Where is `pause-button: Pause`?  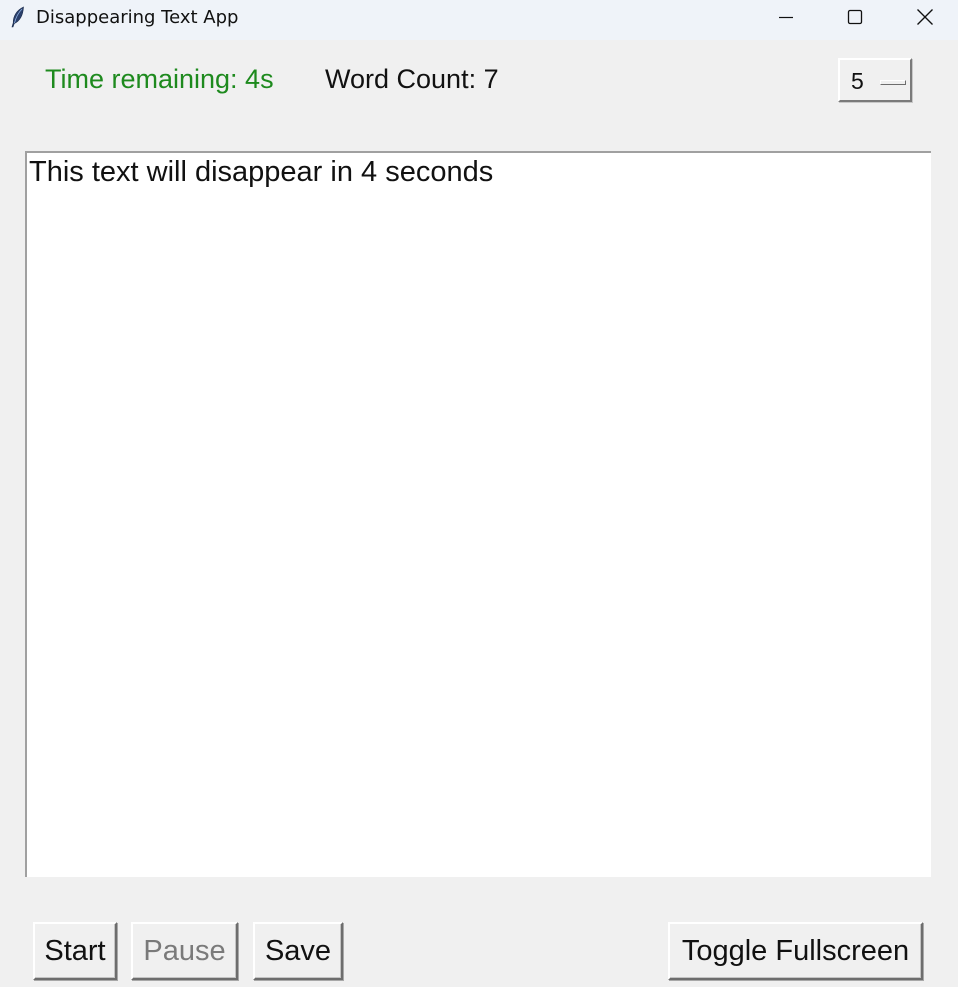 pause-button: Pause is located at coordinates (184, 951).